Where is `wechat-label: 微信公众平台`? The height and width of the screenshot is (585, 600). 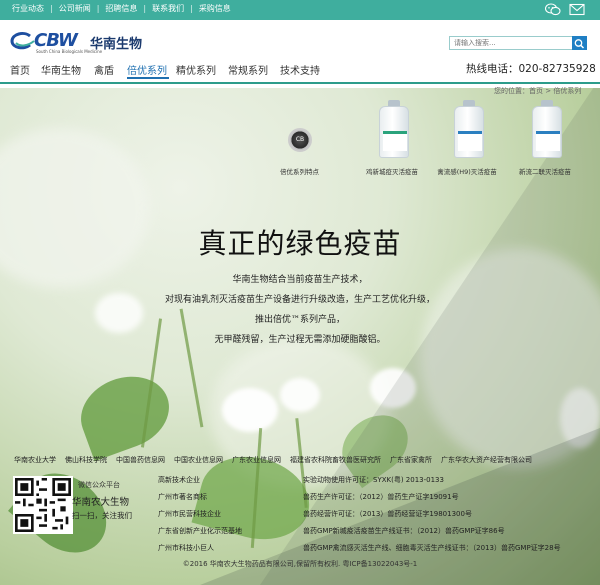 wechat-label: 微信公众平台 is located at coordinates (99, 485).